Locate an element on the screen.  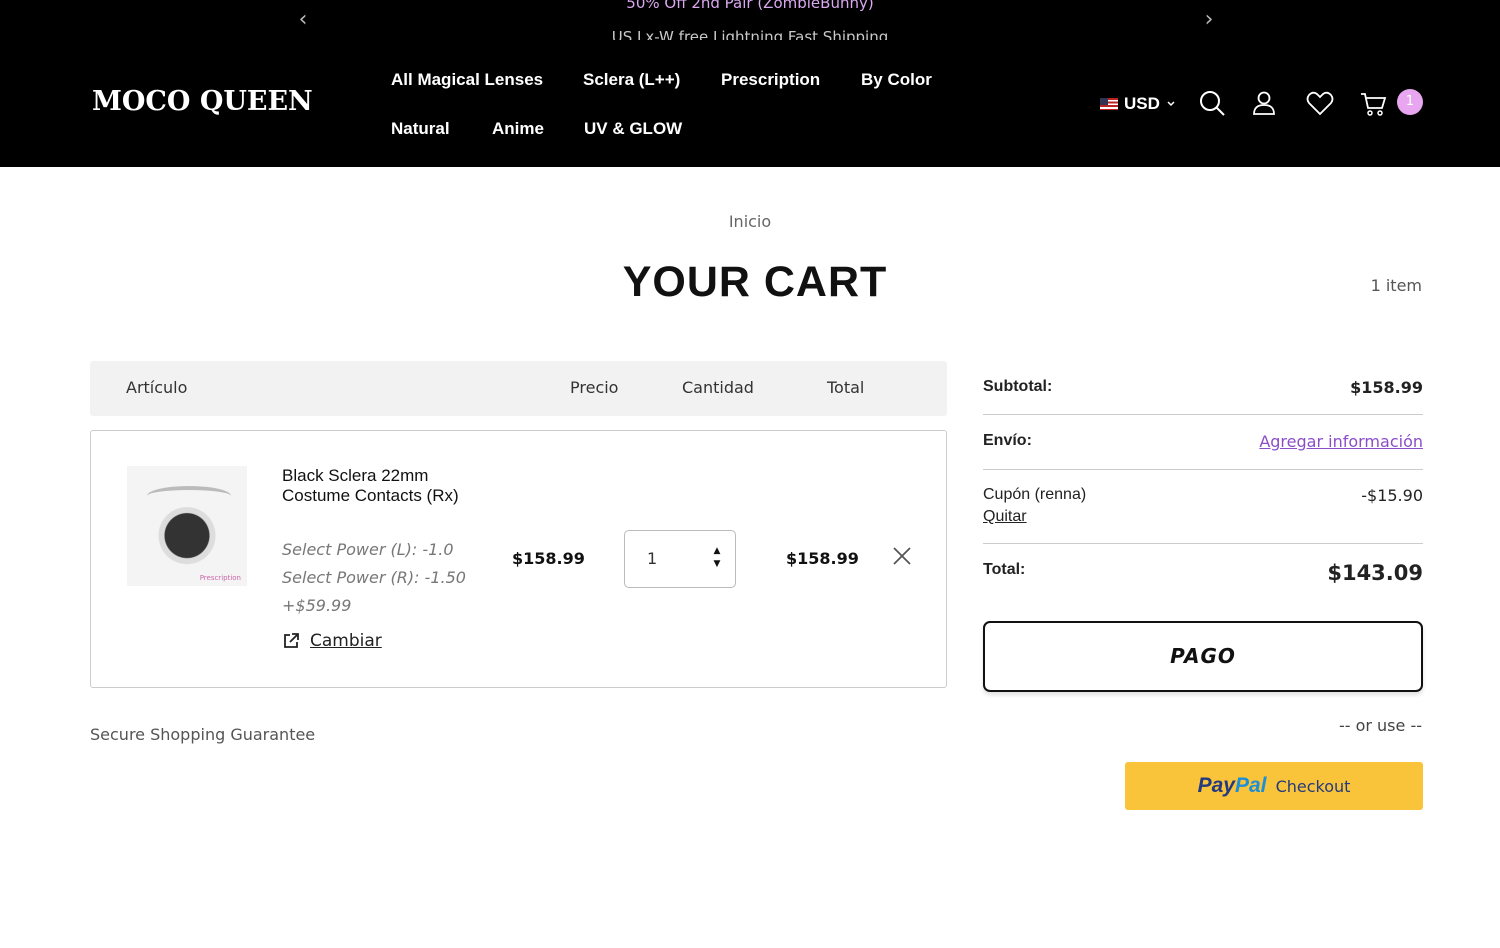
total-value: $143.09 is located at coordinates (1375, 573).